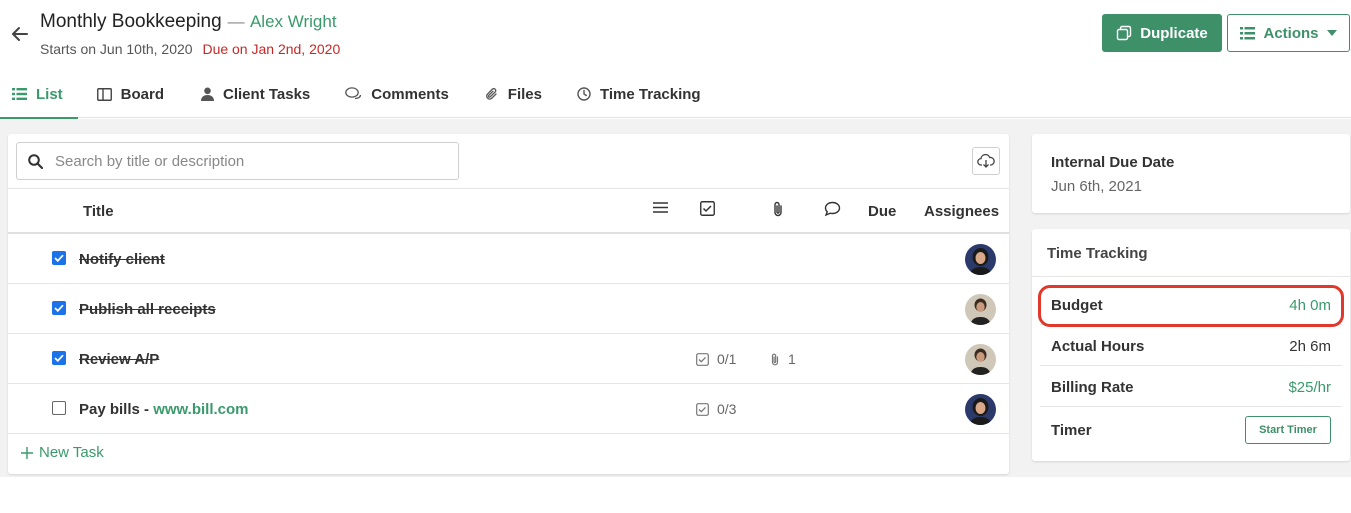 This screenshot has height=513, width=1351. What do you see at coordinates (1331, 33) in the screenshot?
I see `caret-down-icon` at bounding box center [1331, 33].